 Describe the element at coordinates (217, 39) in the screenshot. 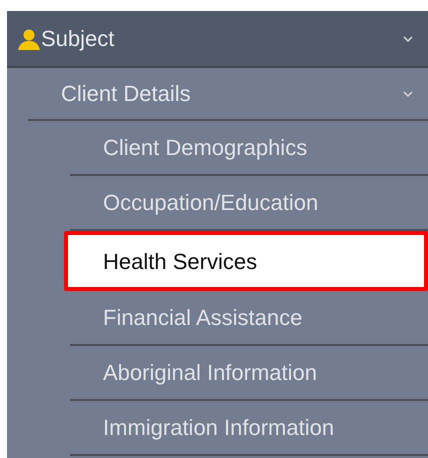

I see `menu-header: Subject` at that location.